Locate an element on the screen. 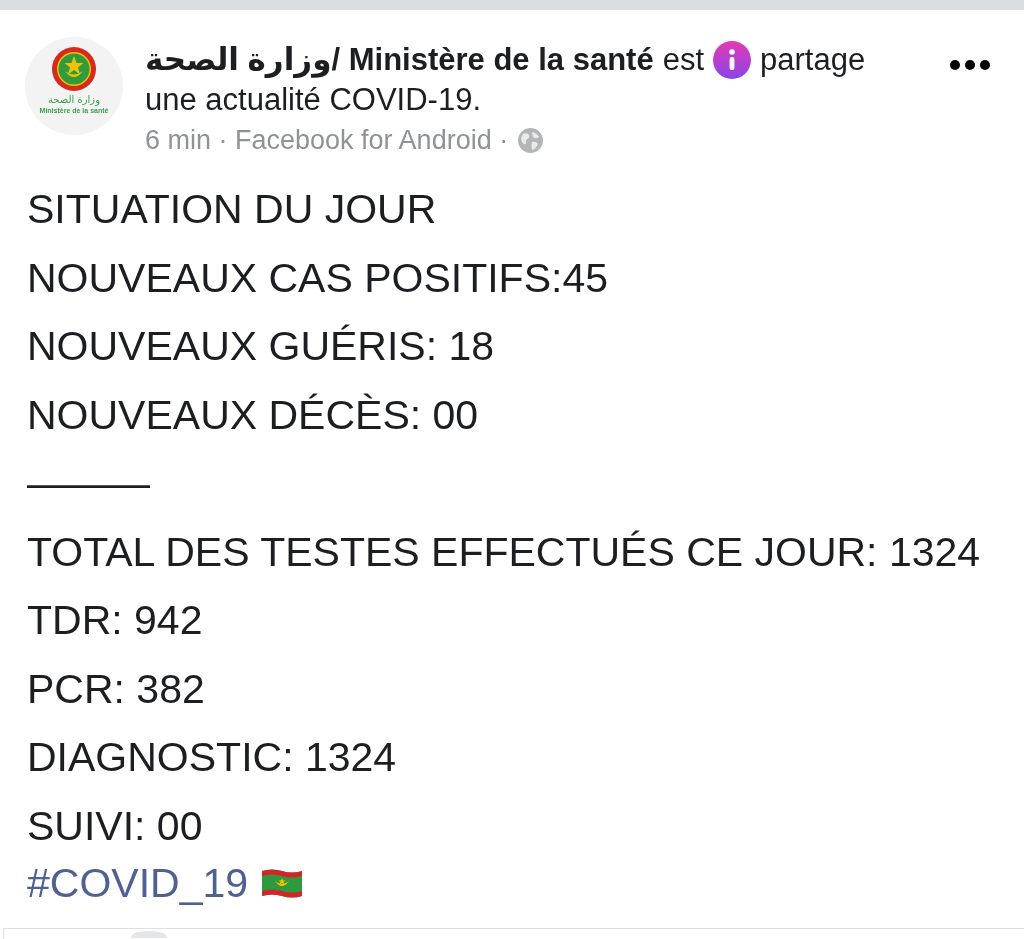 Image resolution: width=1024 pixels, height=939 pixels. more-icon is located at coordinates (970, 65).